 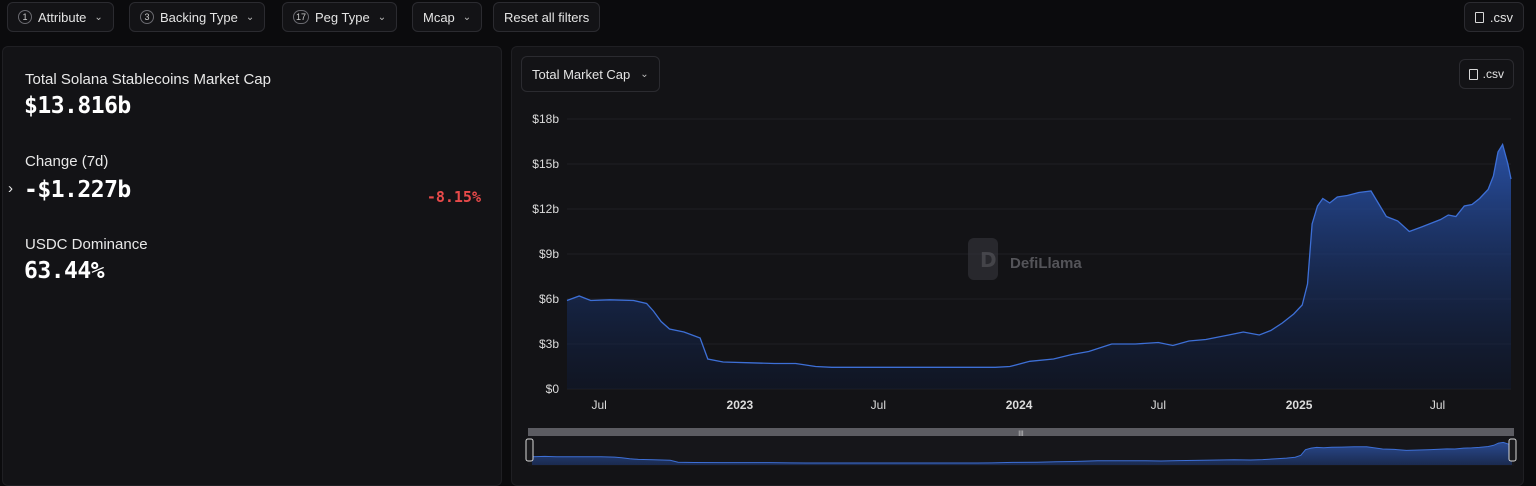 What do you see at coordinates (549, 344) in the screenshot?
I see `y-tick-label: $3b` at bounding box center [549, 344].